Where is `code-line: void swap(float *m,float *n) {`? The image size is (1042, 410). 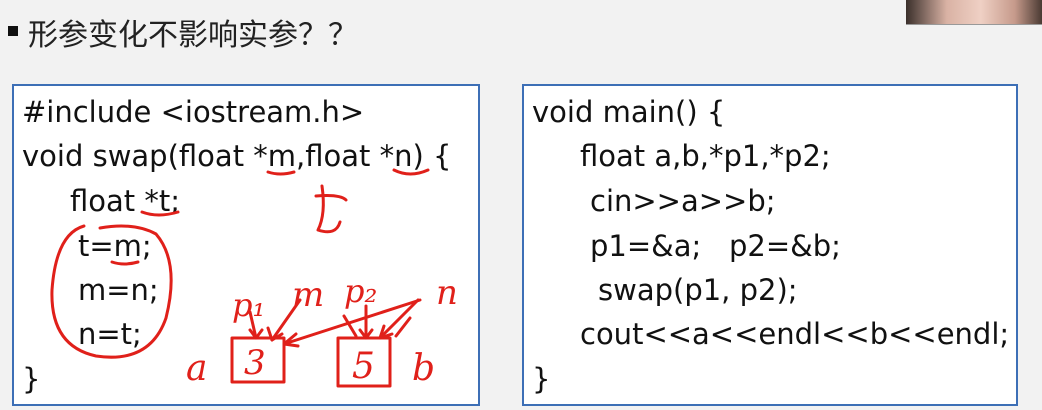 code-line: void swap(float *m,float *n) { is located at coordinates (237, 156).